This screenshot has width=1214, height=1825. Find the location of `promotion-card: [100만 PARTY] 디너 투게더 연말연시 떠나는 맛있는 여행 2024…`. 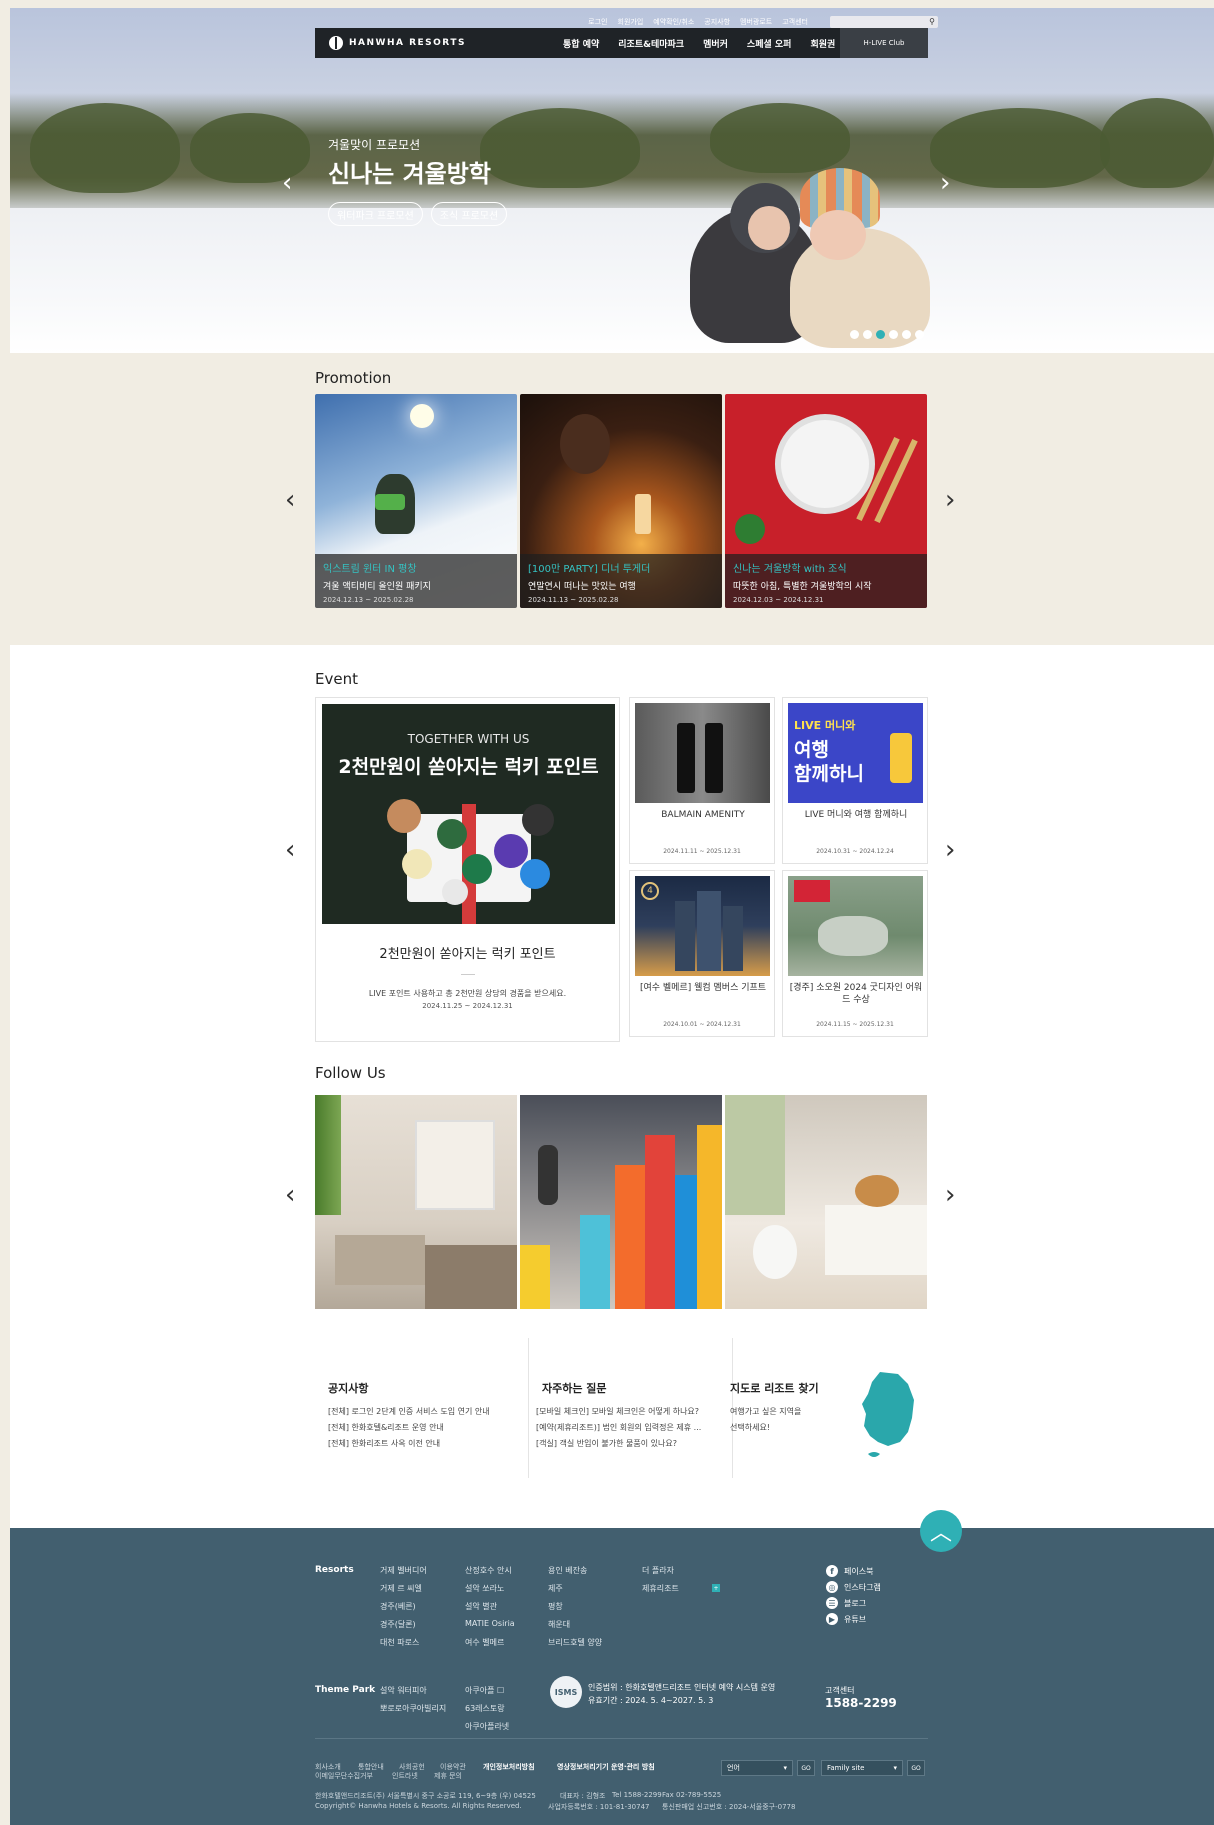

promotion-card: [100만 PARTY] 디너 투게더 연말연시 떠나는 맛있는 여행 2024… is located at coordinates (621, 501).